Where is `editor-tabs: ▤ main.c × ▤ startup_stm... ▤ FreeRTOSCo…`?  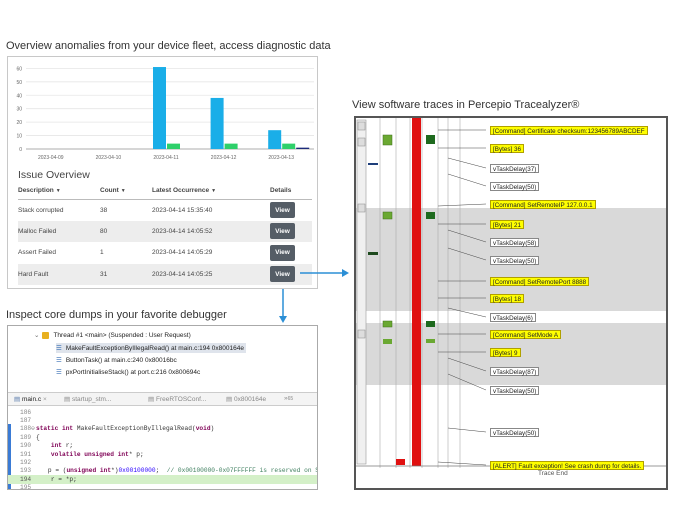
editor-tabs: ▤ main.c × ▤ startup_stm... ▤ FreeRTOSCo… is located at coordinates (162, 399).